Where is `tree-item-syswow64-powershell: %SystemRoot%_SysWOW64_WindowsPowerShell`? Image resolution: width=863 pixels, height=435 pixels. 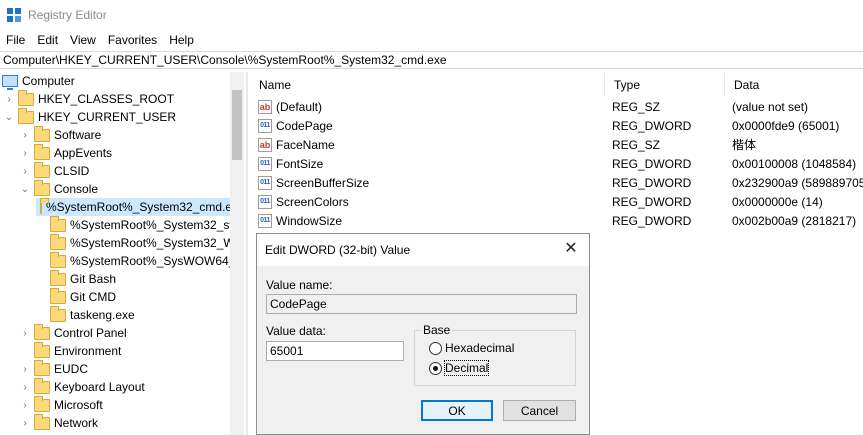
tree-item-syswow64-powershell: %SystemRoot%_SysWOW64_WindowsPowerShell is located at coordinates (140, 260).